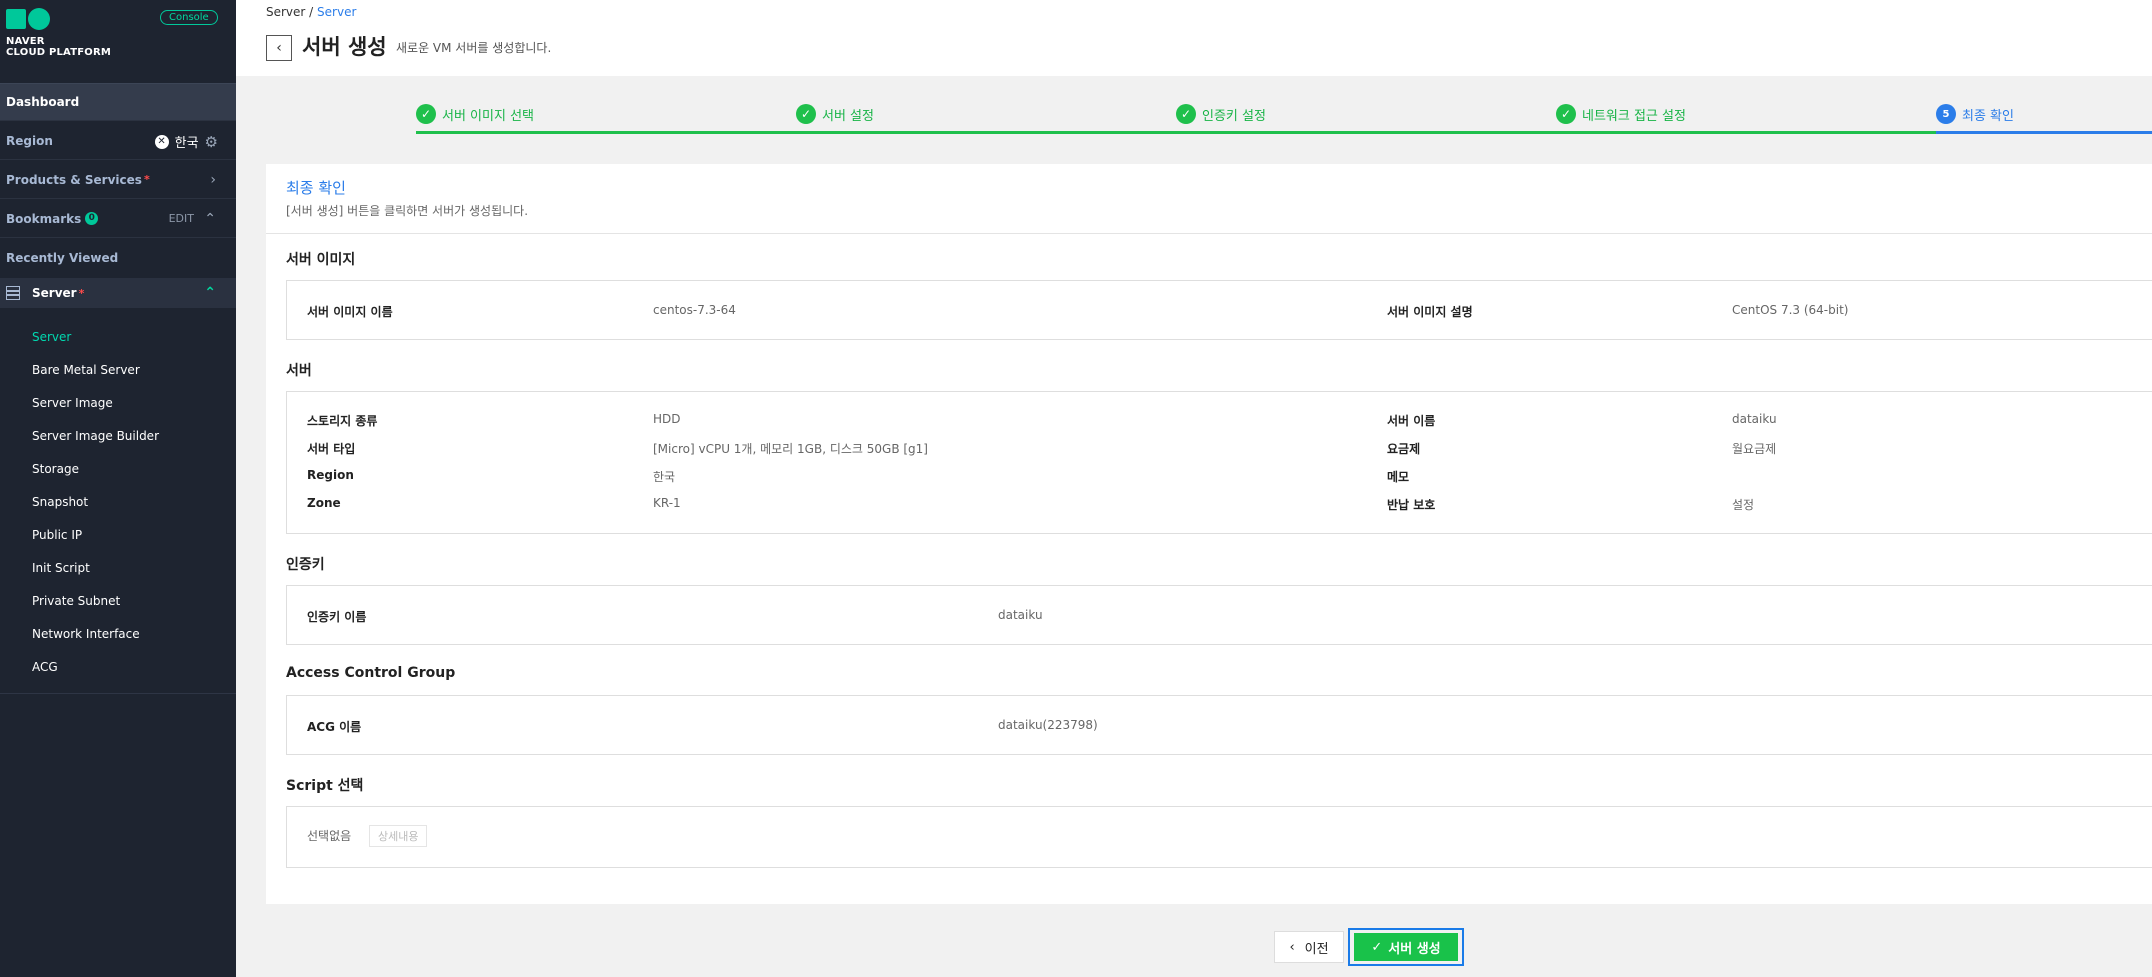 This screenshot has height=977, width=2152. Describe the element at coordinates (1020, 615) in the screenshot. I see `auth-key-name-value: dataiku` at that location.